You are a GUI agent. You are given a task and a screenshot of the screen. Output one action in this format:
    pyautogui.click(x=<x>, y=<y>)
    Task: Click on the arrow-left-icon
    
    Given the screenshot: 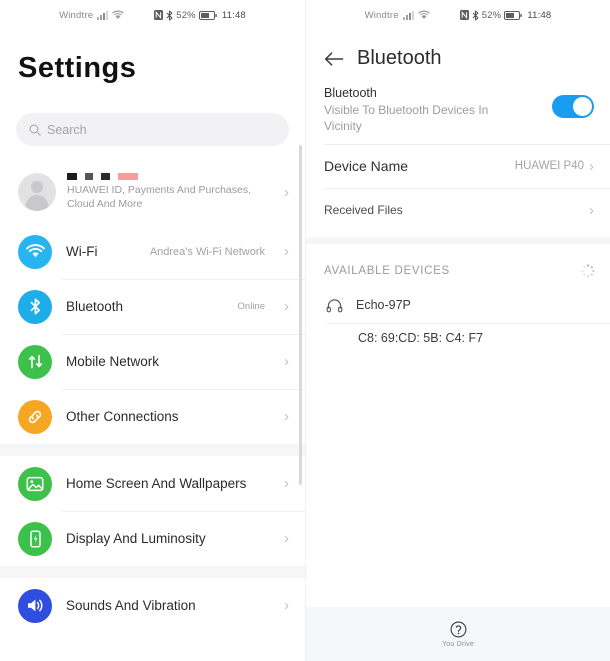 What is the action you would take?
    pyautogui.click(x=334, y=59)
    